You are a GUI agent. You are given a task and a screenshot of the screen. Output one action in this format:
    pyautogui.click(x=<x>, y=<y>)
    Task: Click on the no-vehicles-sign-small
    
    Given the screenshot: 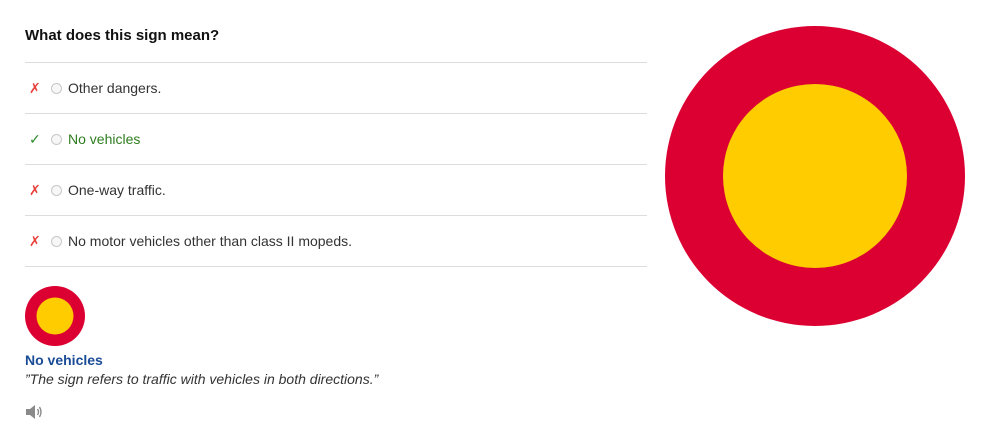 What is the action you would take?
    pyautogui.click(x=55, y=316)
    